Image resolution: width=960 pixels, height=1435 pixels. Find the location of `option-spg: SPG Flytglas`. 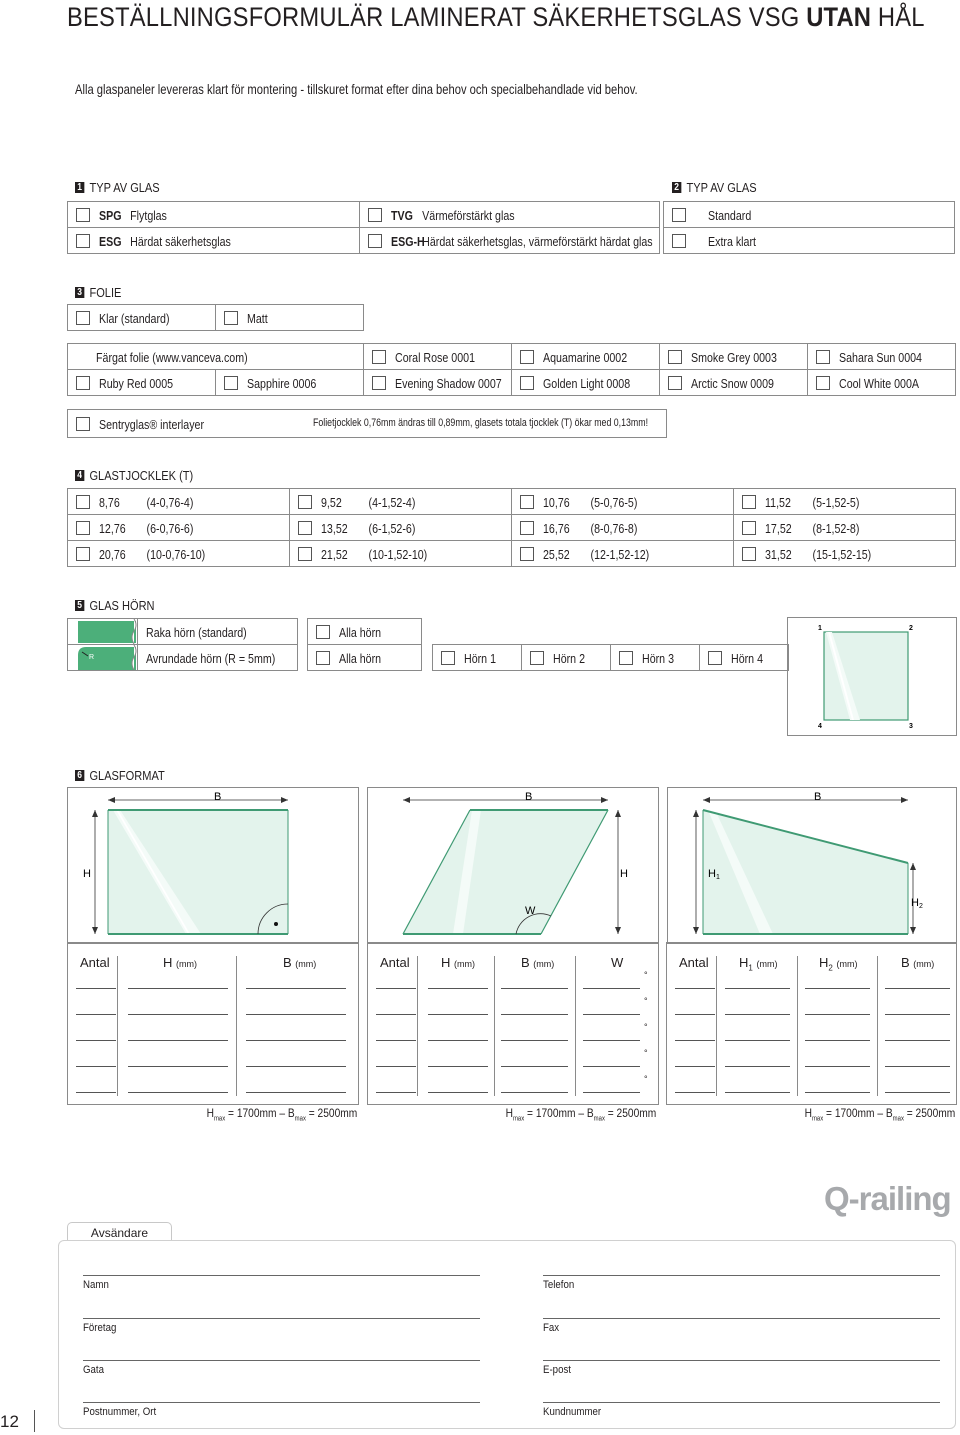

option-spg: SPG Flytglas is located at coordinates (213, 214).